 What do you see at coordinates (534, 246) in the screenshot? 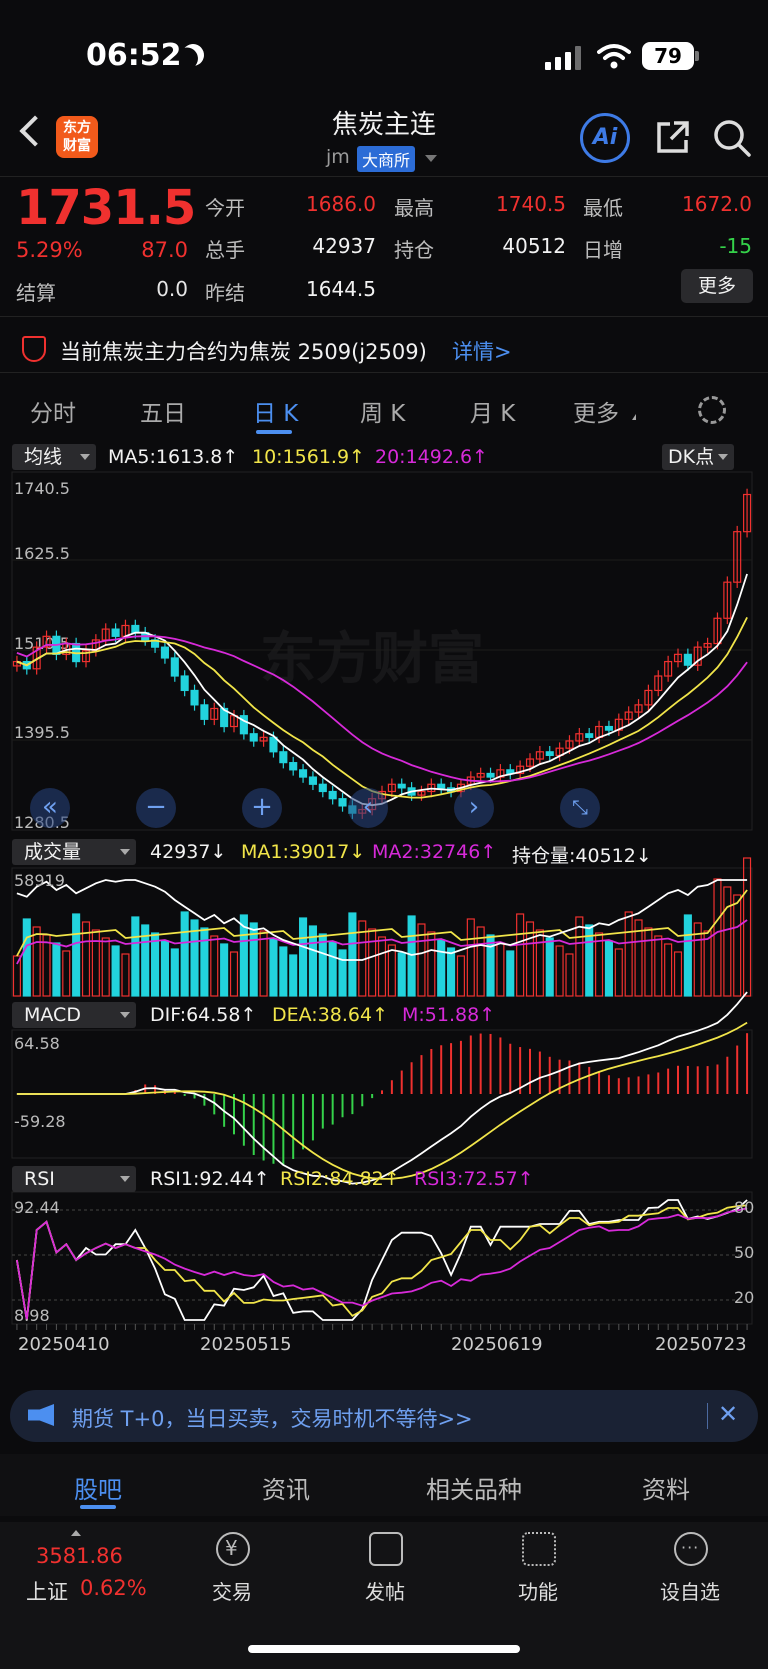
I see `open-interest-value: 40512` at bounding box center [534, 246].